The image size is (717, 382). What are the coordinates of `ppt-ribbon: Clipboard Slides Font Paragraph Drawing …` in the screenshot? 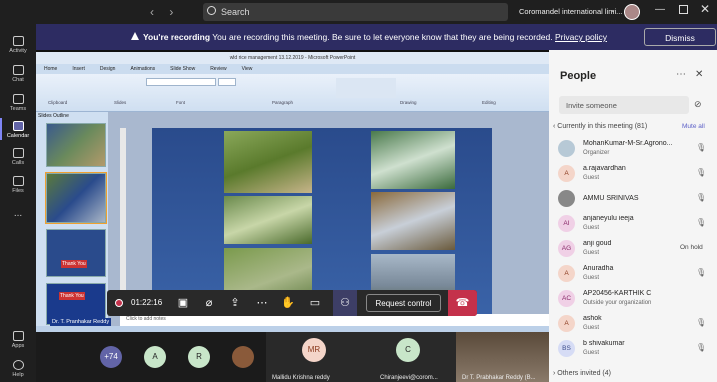 It's located at (292, 93).